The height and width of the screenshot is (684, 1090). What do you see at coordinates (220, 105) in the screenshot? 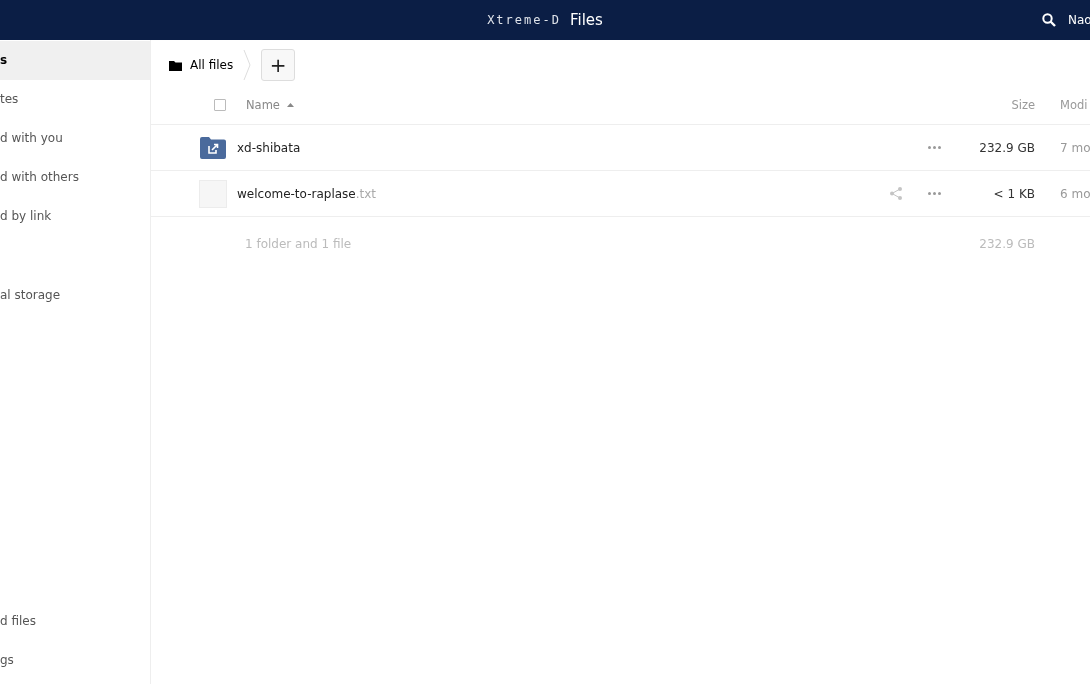
I see `select-all-checkbox` at bounding box center [220, 105].